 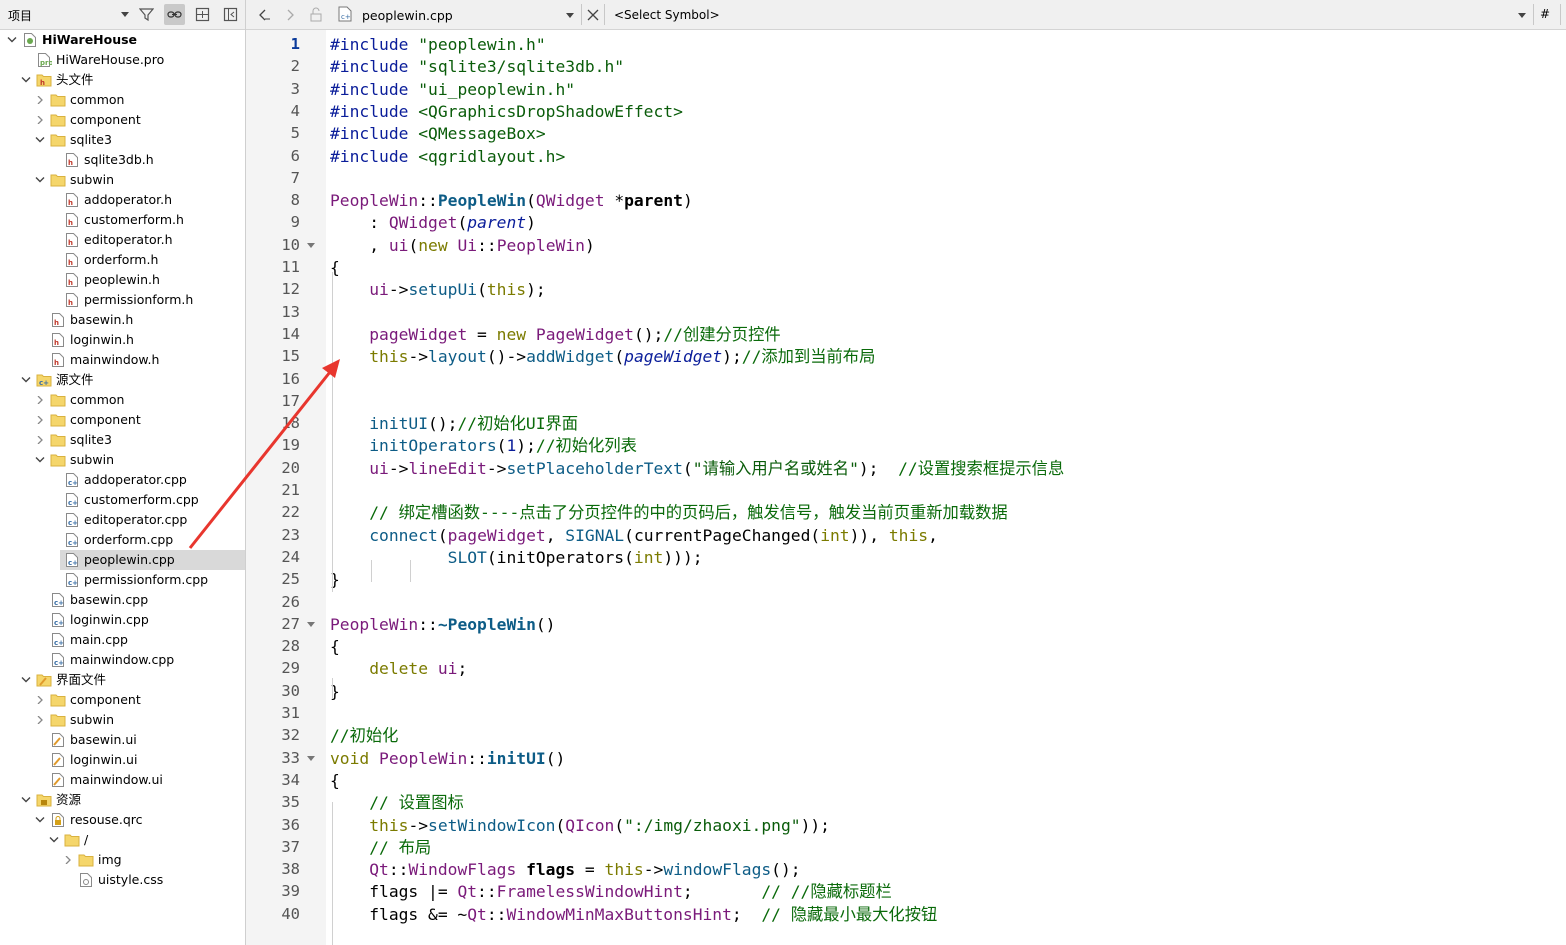 What do you see at coordinates (462, 246) in the screenshot?
I see `code-line: , ui(new Ui::PeopleWin)` at bounding box center [462, 246].